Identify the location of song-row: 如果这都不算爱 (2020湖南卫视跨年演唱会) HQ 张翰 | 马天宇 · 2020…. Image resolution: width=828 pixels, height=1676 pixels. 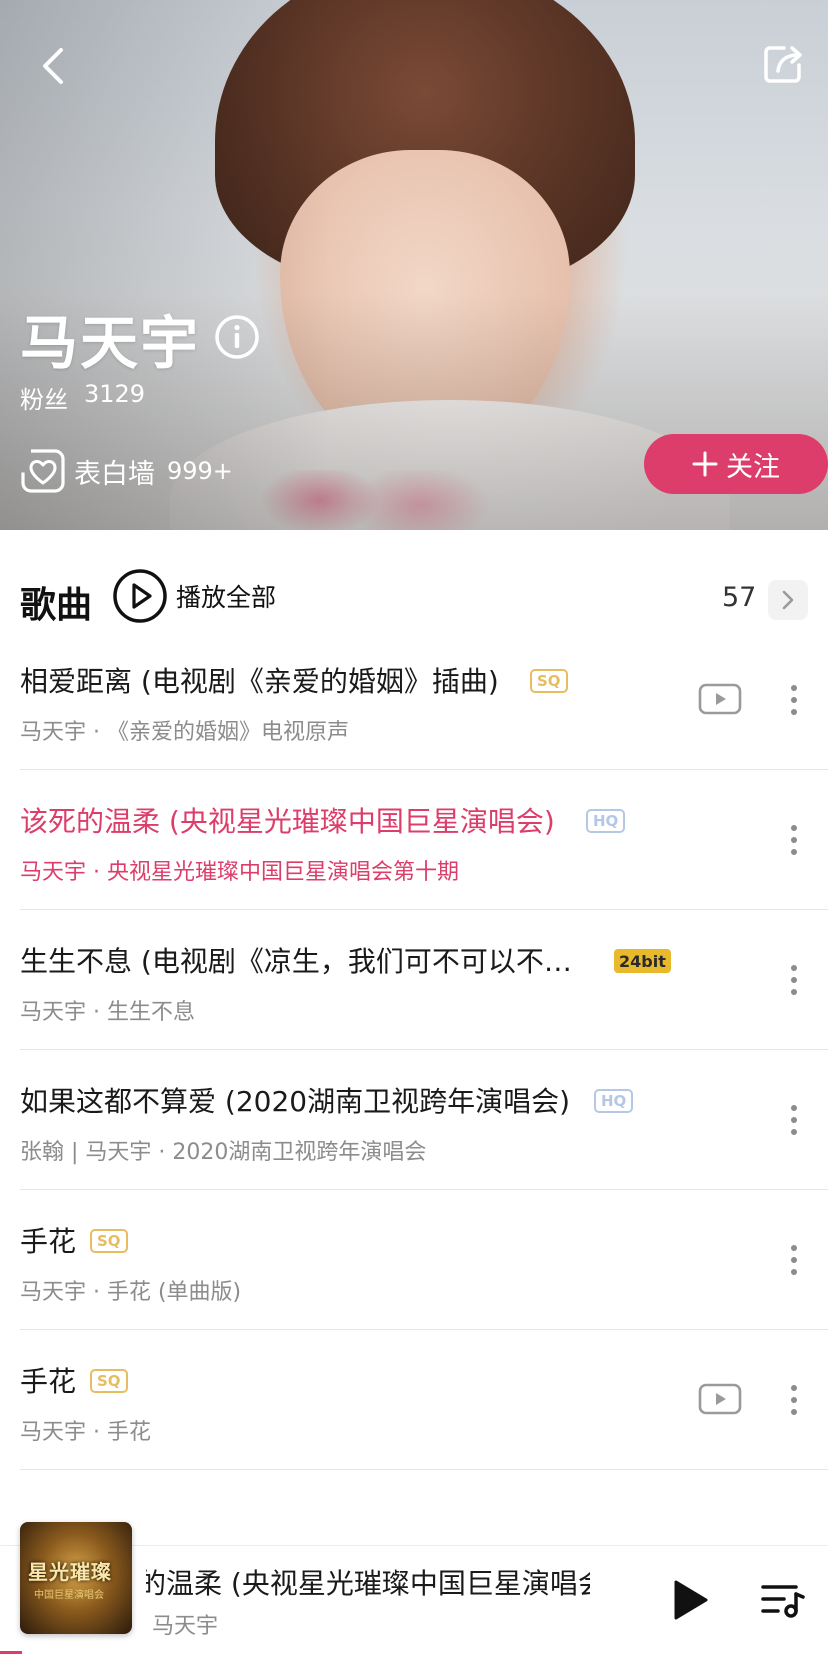
(414, 1120).